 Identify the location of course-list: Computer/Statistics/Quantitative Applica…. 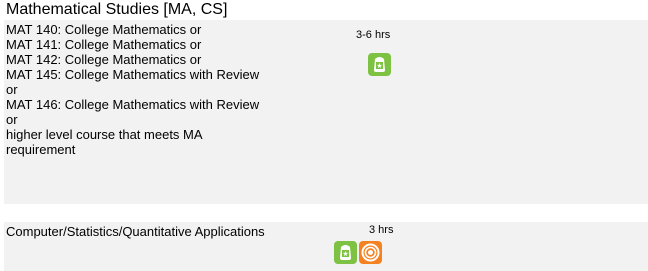
(171, 231).